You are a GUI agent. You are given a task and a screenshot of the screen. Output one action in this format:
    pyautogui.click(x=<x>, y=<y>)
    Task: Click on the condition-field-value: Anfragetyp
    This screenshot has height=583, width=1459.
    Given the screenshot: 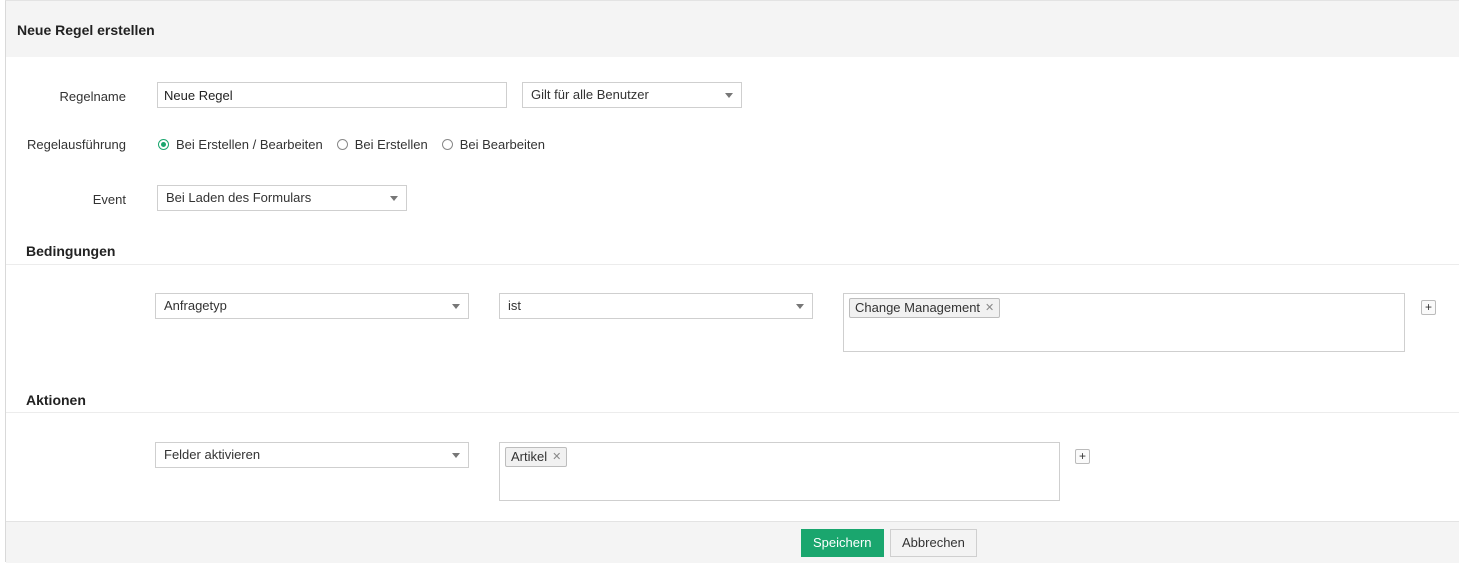 What is the action you would take?
    pyautogui.click(x=195, y=305)
    